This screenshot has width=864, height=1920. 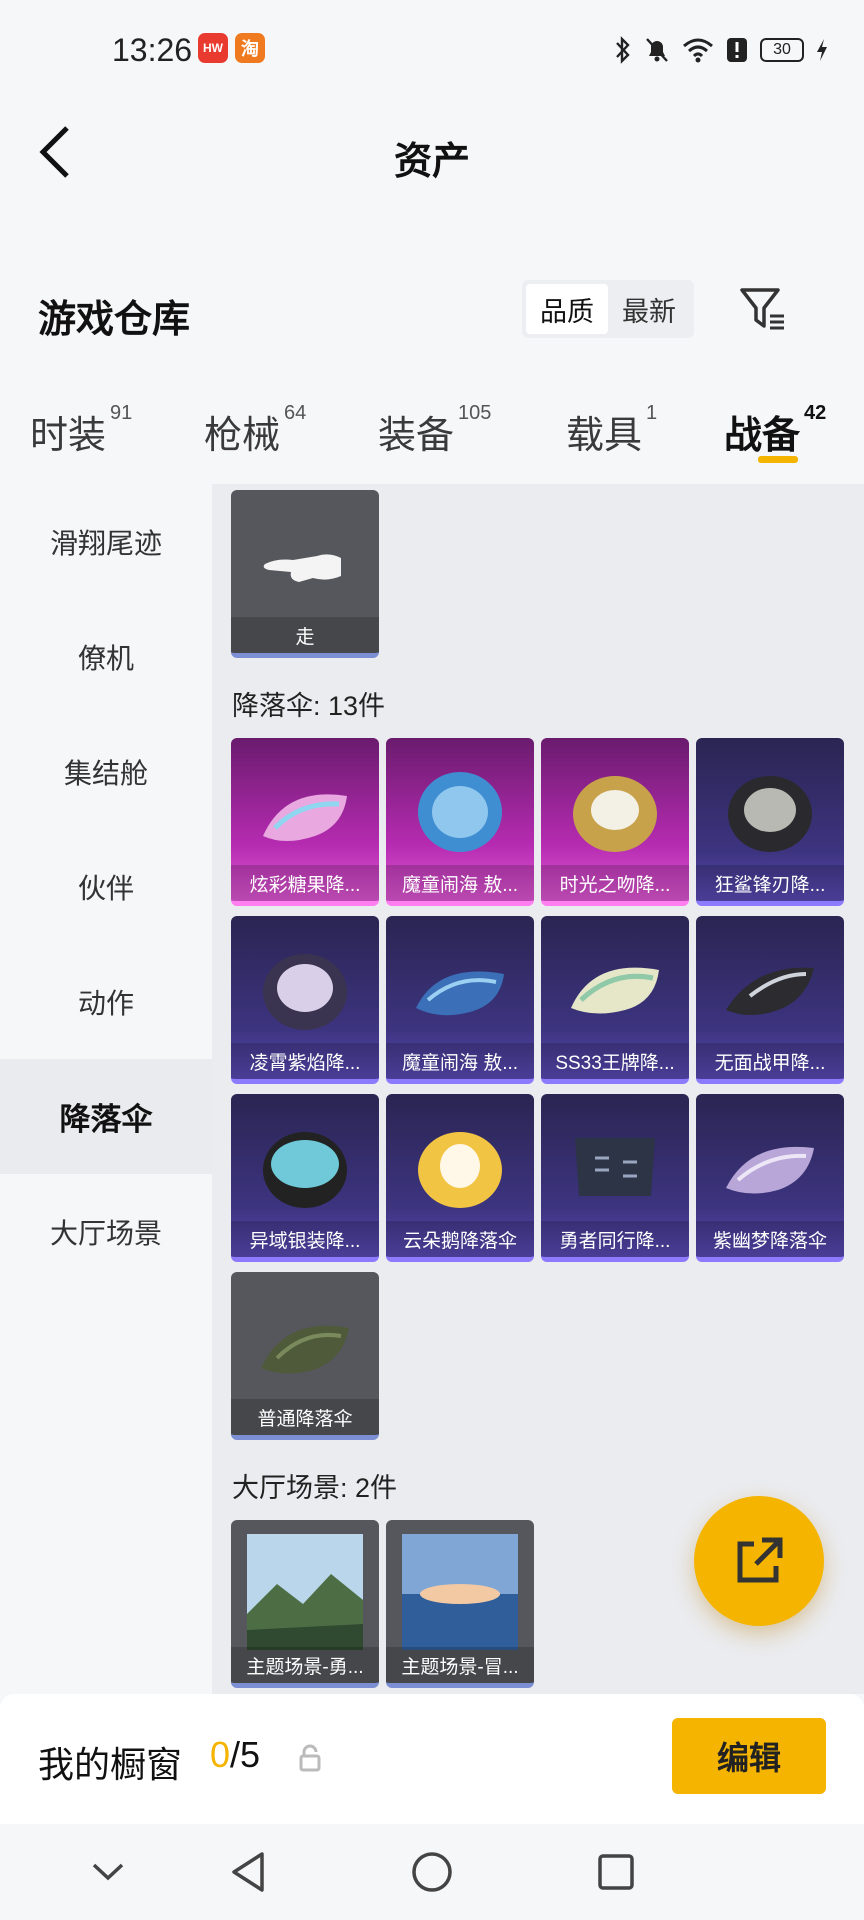 I want to click on battery-indicator: 30, so click(x=782, y=50).